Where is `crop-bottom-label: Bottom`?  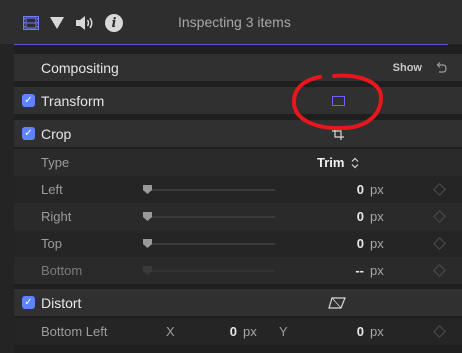 crop-bottom-label: Bottom is located at coordinates (62, 270).